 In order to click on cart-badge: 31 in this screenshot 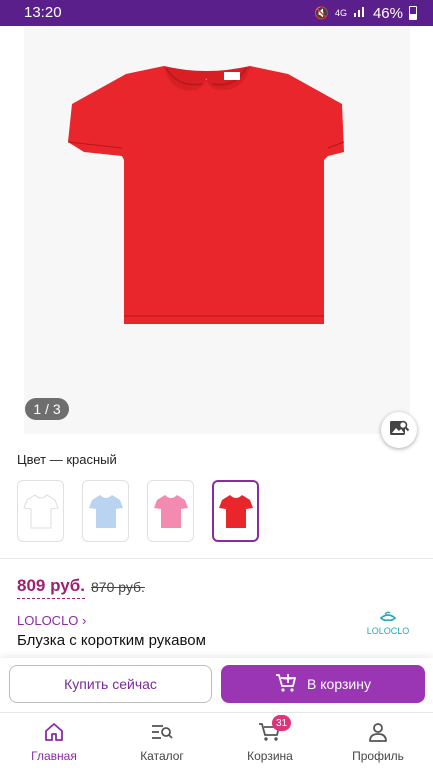, I will do `click(282, 723)`.